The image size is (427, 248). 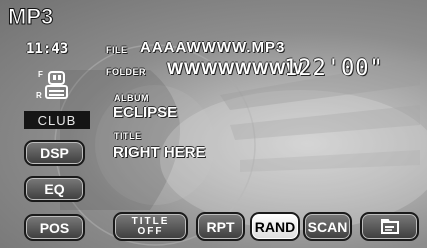 What do you see at coordinates (56, 85) in the screenshot?
I see `fader-balance-icon` at bounding box center [56, 85].